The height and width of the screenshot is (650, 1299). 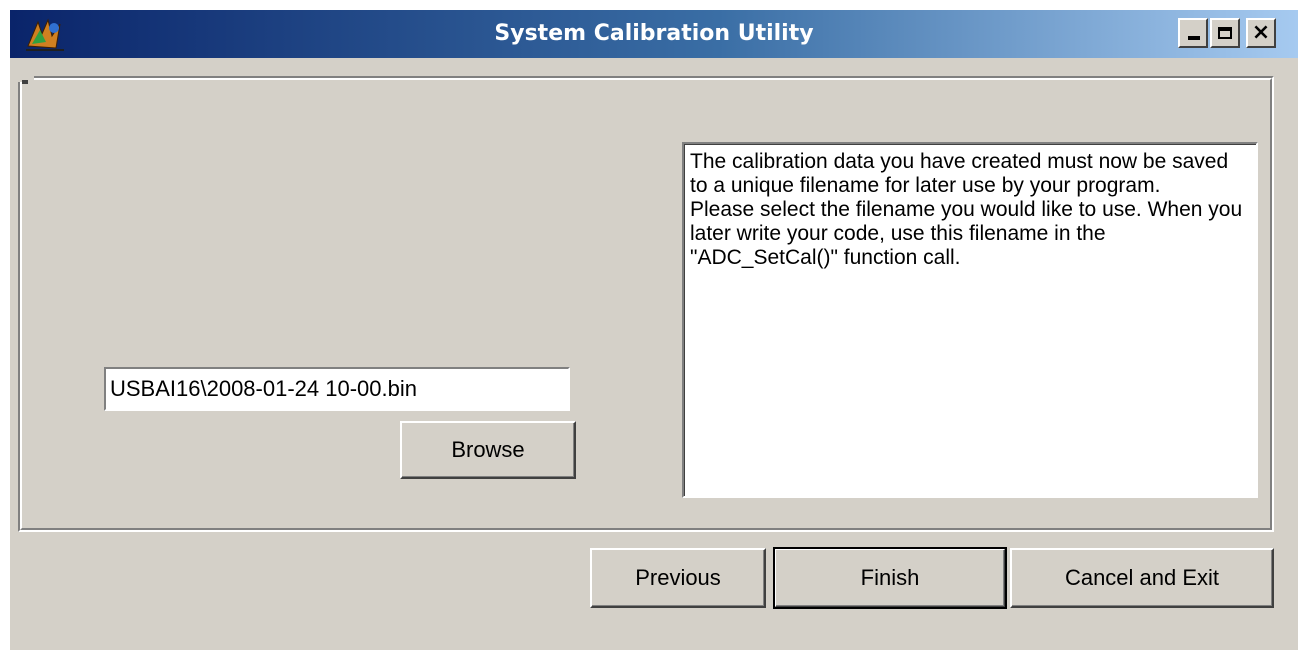 What do you see at coordinates (1194, 38) in the screenshot?
I see `minimize-icon` at bounding box center [1194, 38].